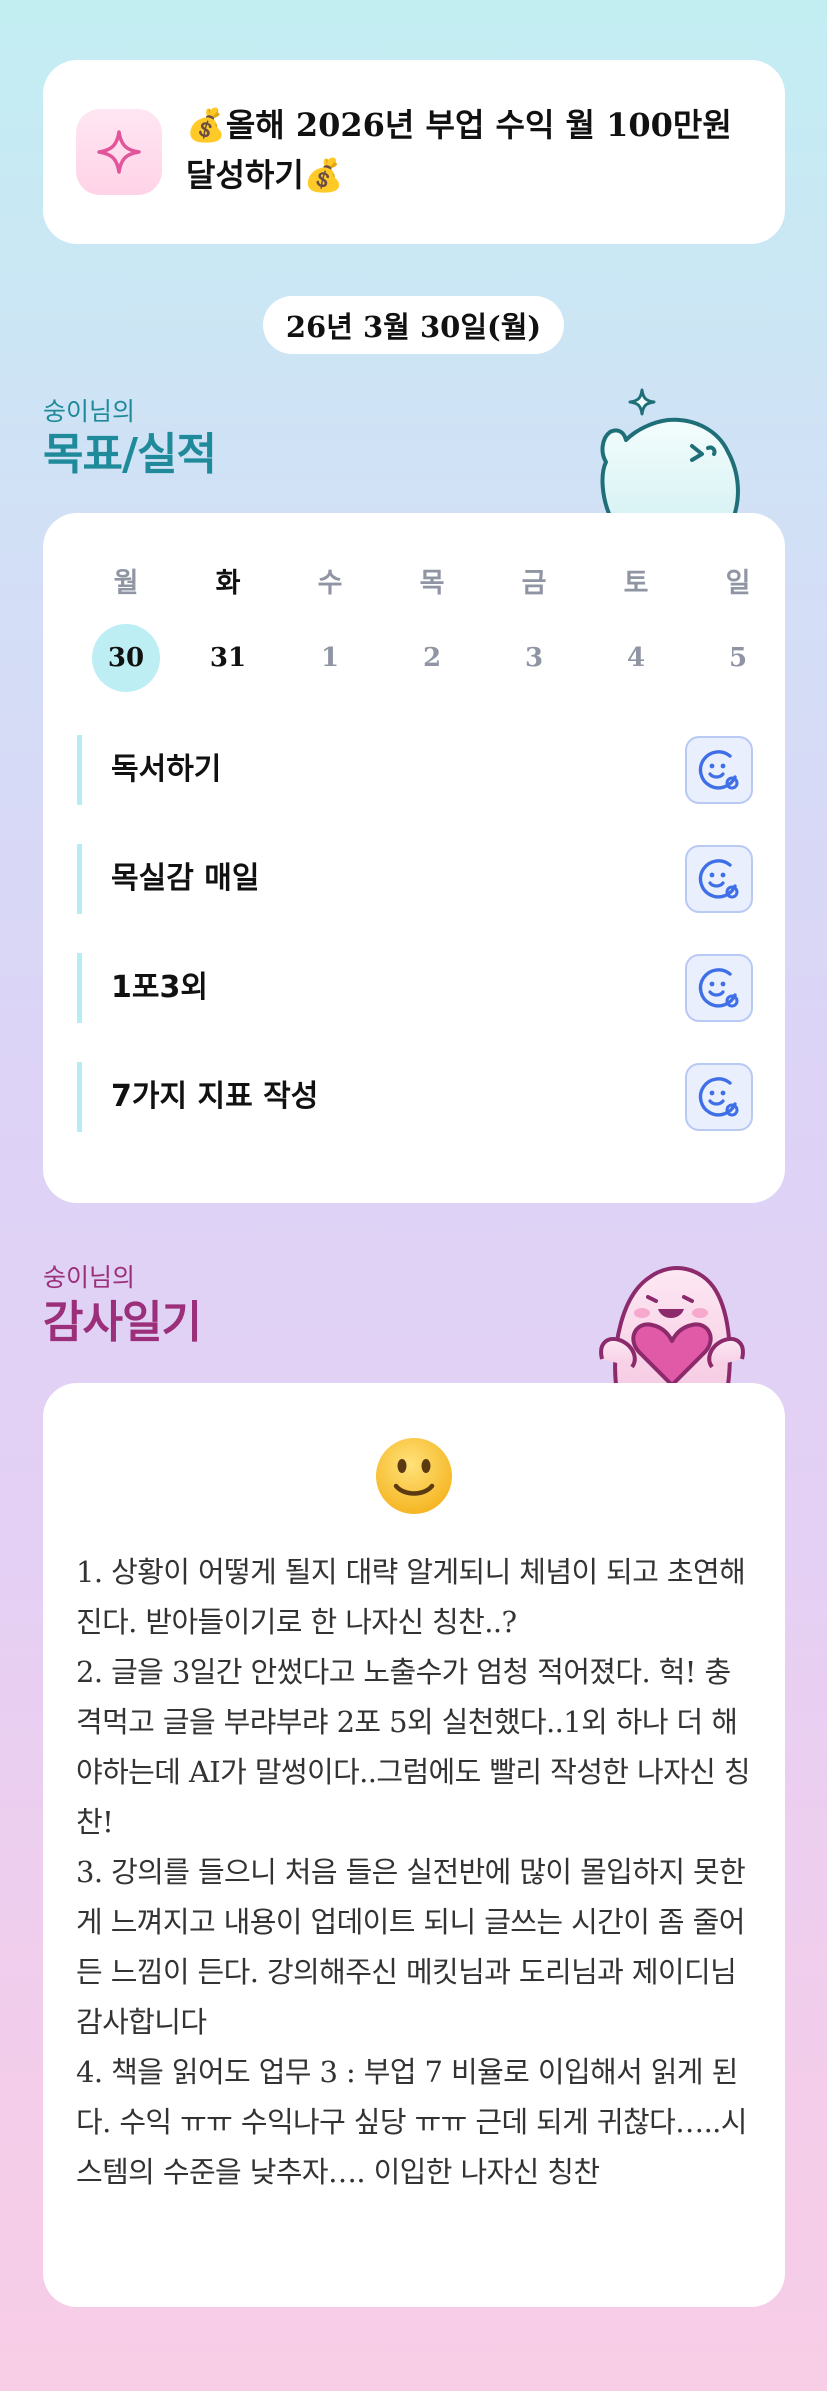 This screenshot has height=2391, width=827. What do you see at coordinates (166, 769) in the screenshot?
I see `task-label: 독서하기` at bounding box center [166, 769].